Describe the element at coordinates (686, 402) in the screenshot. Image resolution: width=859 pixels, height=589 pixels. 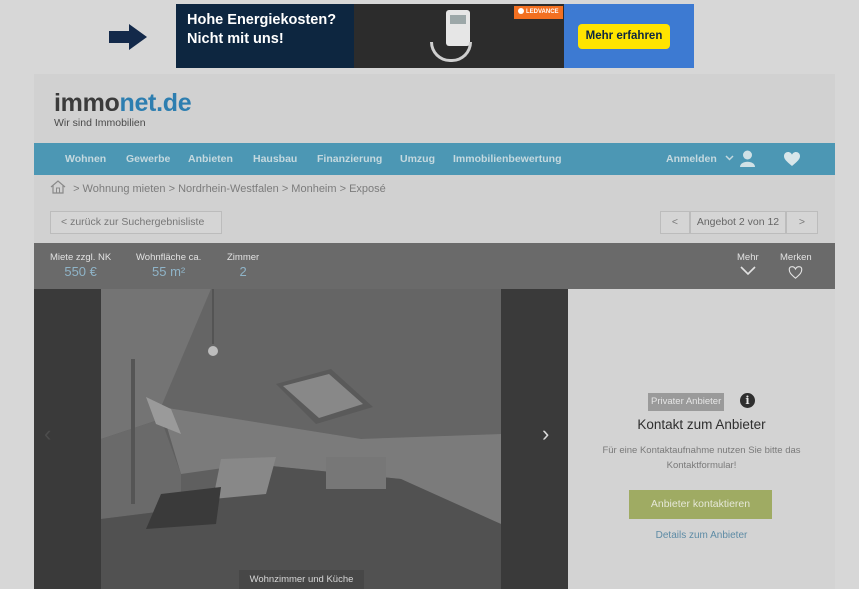
I see `provider-type-badge: Privater Anbieter` at that location.